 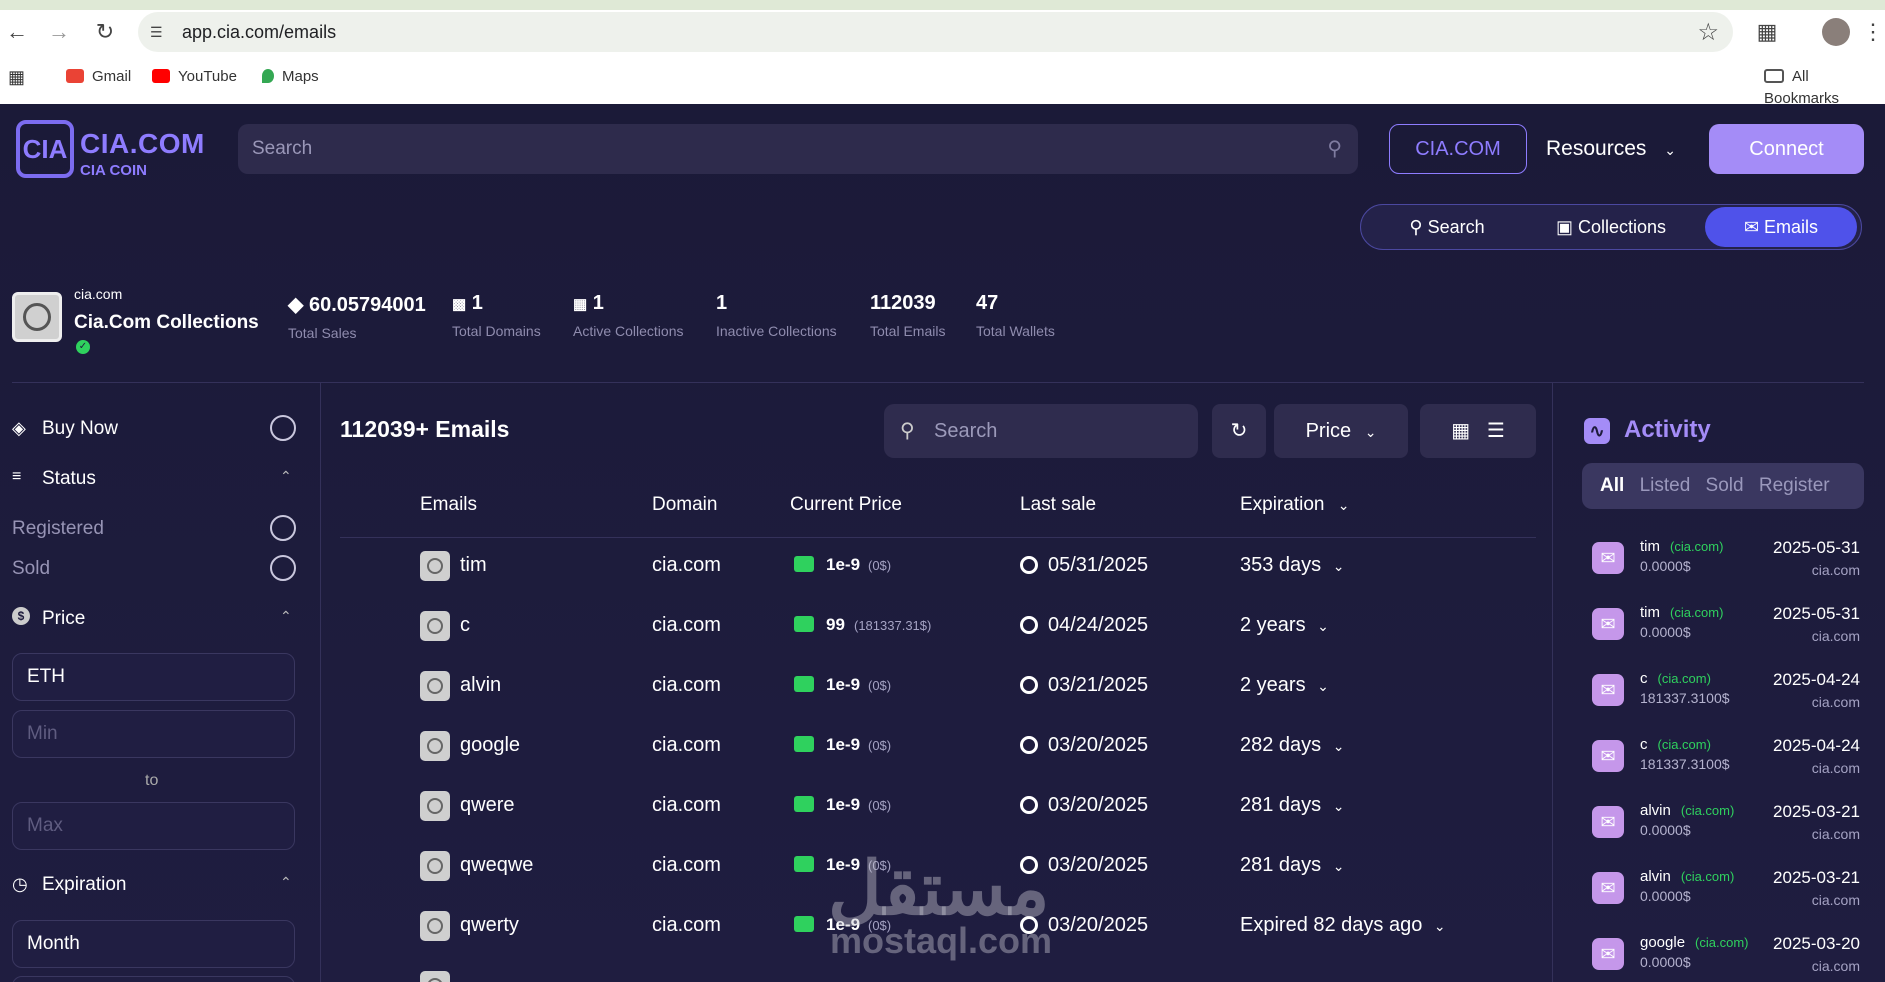 What do you see at coordinates (1611, 227) in the screenshot?
I see `tab-collections: ▣ Collections` at bounding box center [1611, 227].